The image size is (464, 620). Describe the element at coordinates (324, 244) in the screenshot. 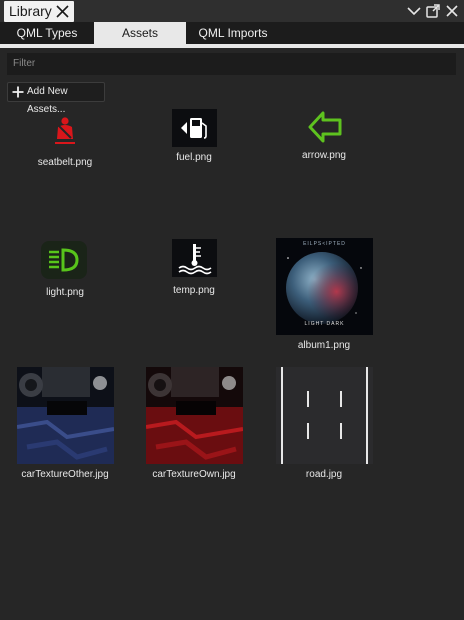

I see `album-title-text: EILPS<IPTED` at that location.